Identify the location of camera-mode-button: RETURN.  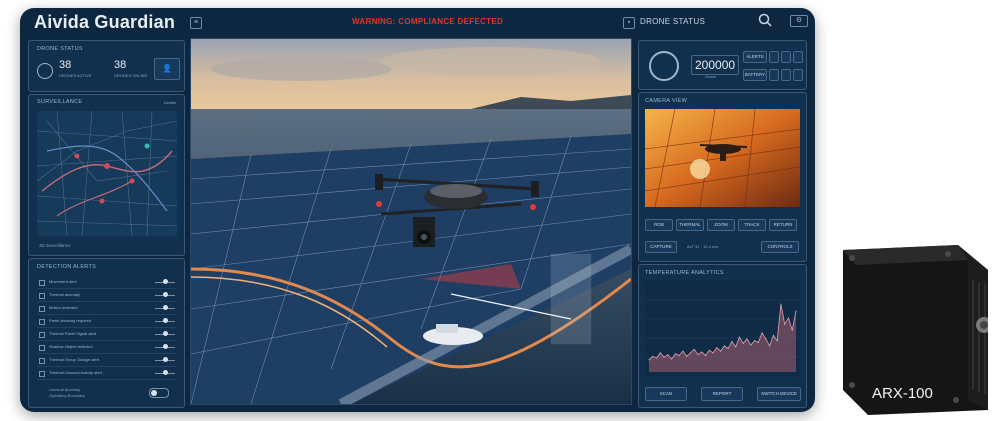
(783, 225).